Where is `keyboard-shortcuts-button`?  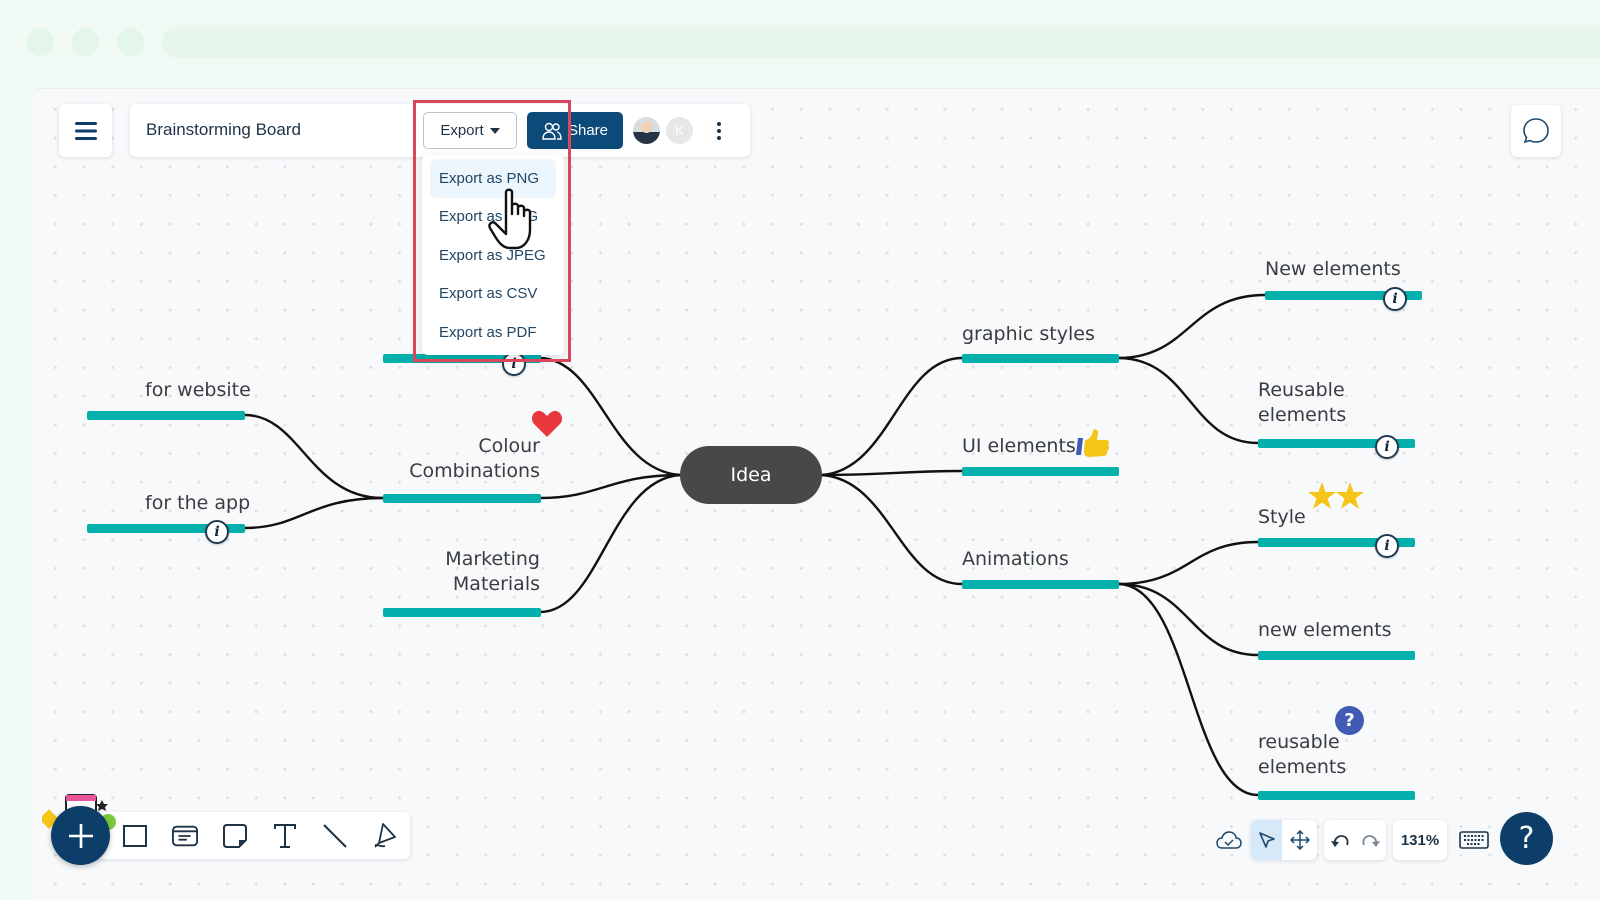
keyboard-shortcuts-button is located at coordinates (1474, 840).